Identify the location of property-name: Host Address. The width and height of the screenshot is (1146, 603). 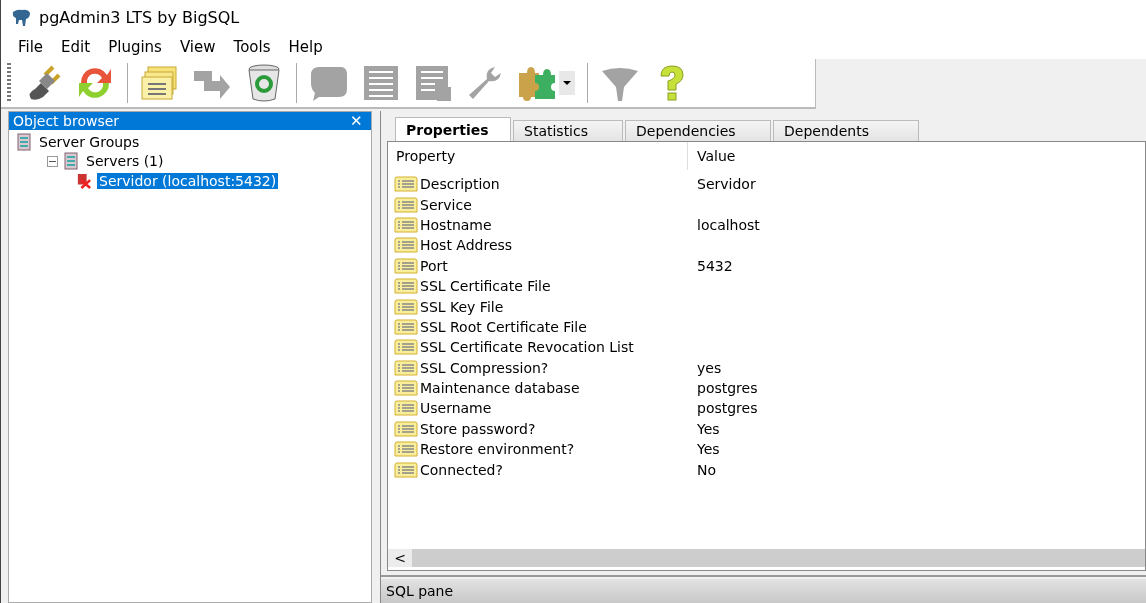
(466, 245).